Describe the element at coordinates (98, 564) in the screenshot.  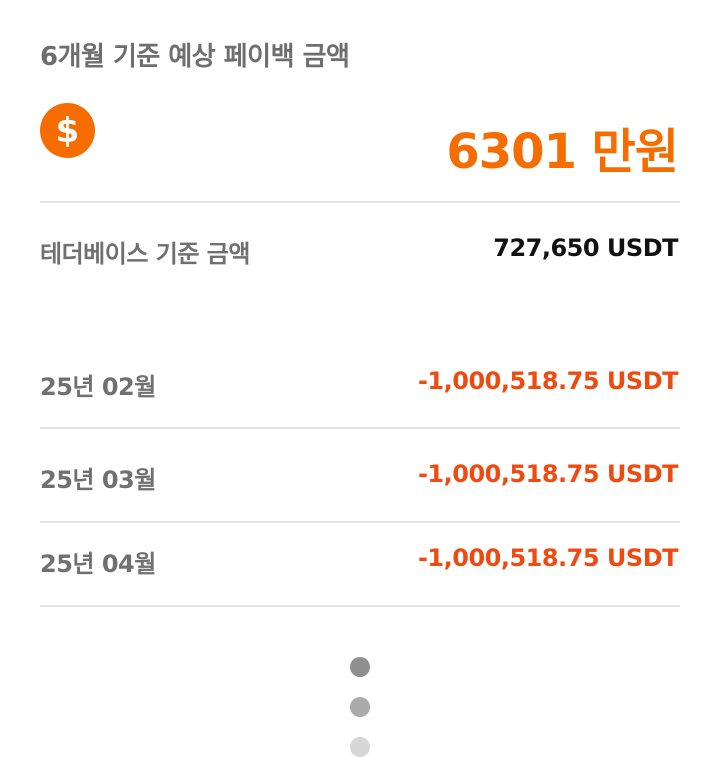
I see `row-label: 25년 04월` at that location.